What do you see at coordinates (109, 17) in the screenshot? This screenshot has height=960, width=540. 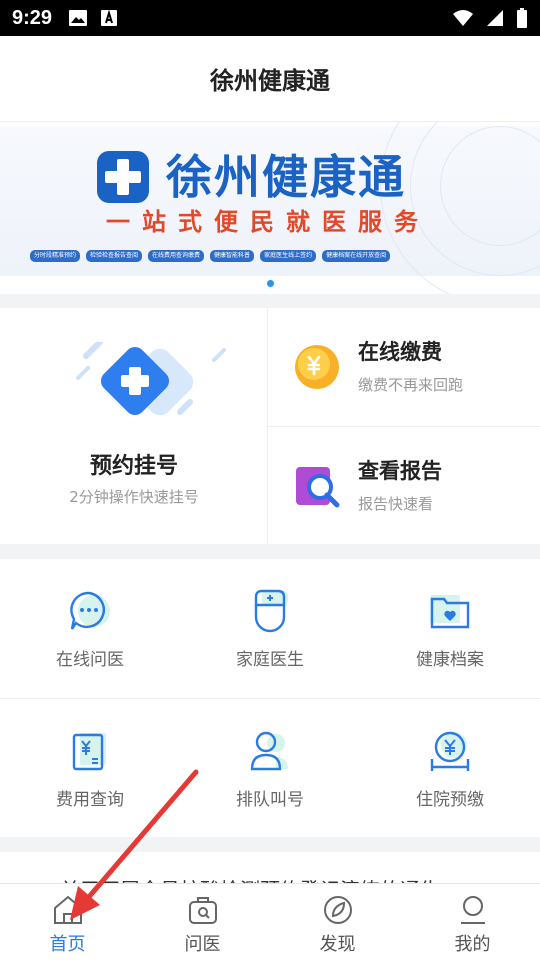 I see `text-icon` at bounding box center [109, 17].